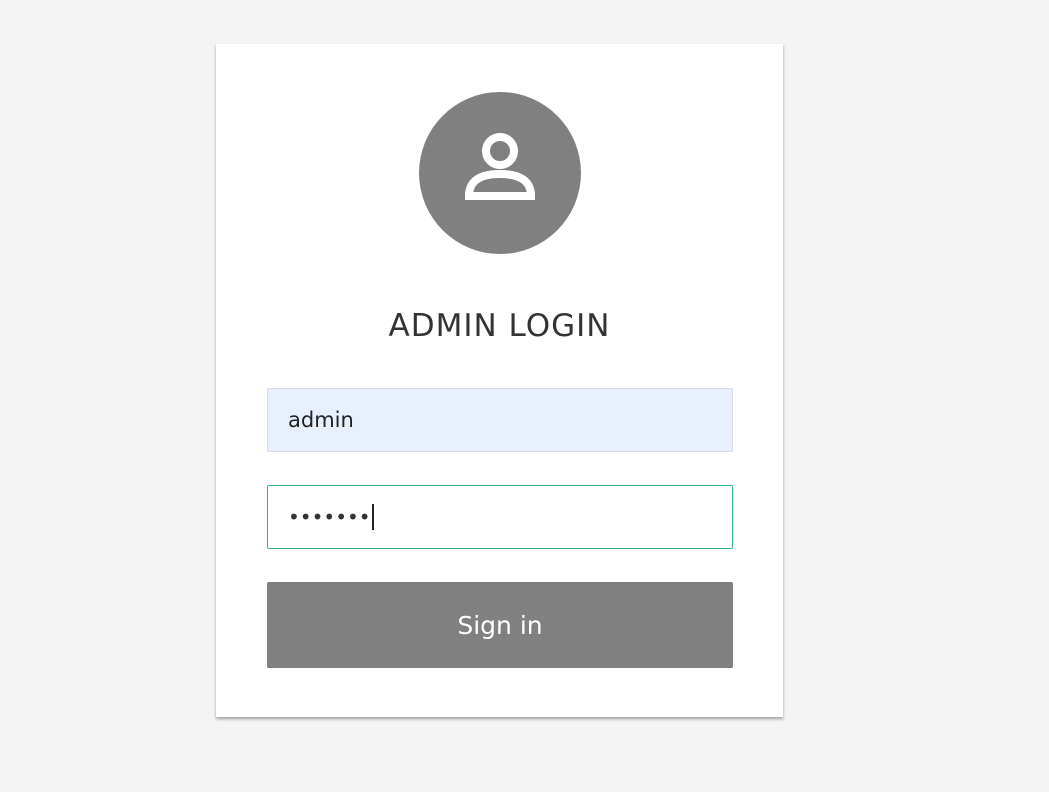  I want to click on password-value: •••••••, so click(329, 517).